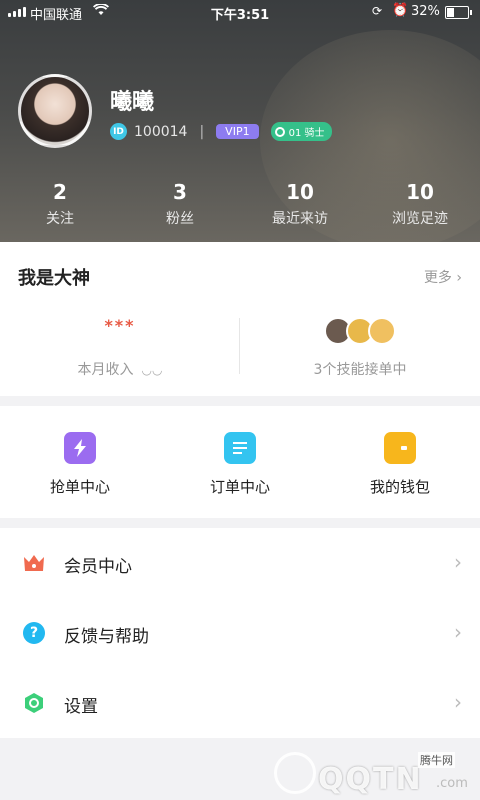 The width and height of the screenshot is (480, 800). I want to click on knight-label: 01 骑士, so click(306, 133).